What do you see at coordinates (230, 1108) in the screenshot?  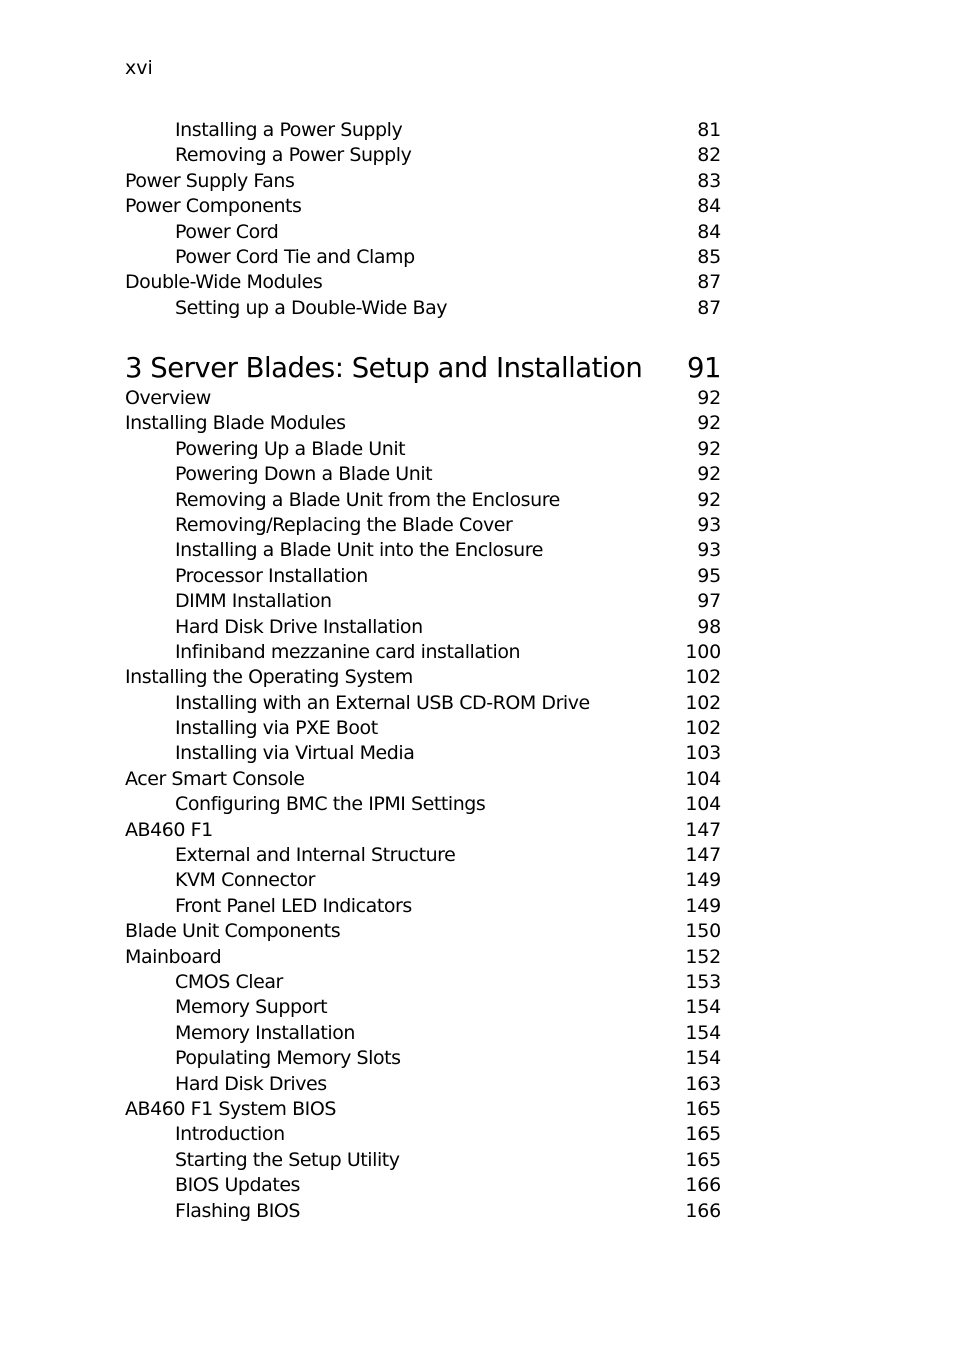 I see `toc-entry-title: AB460 F1 System BIOS` at bounding box center [230, 1108].